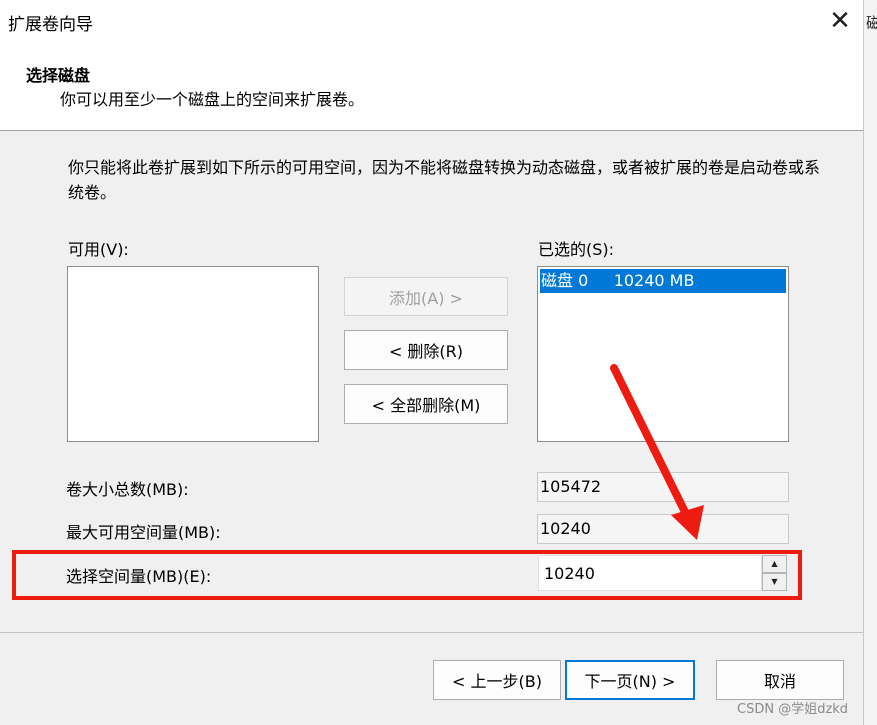 This screenshot has height=725, width=877. I want to click on select-space-label: 选择空间量(MB)(E):, so click(139, 576).